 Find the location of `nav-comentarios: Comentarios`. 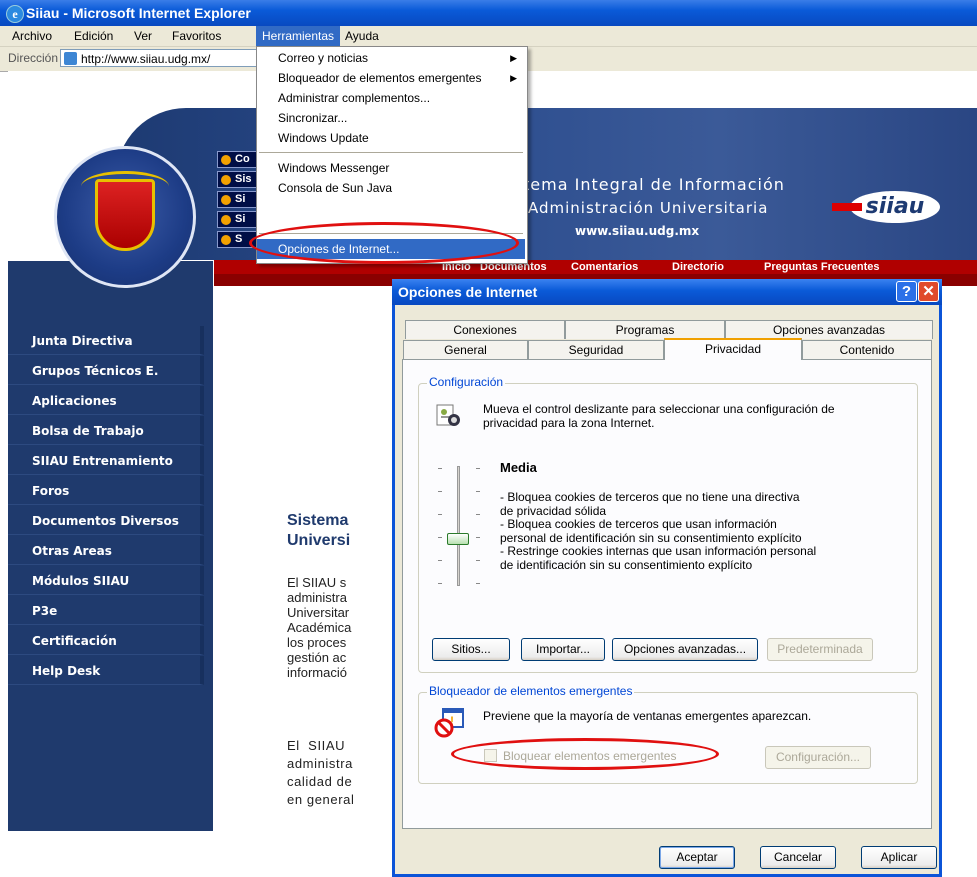

nav-comentarios: Comentarios is located at coordinates (604, 267).